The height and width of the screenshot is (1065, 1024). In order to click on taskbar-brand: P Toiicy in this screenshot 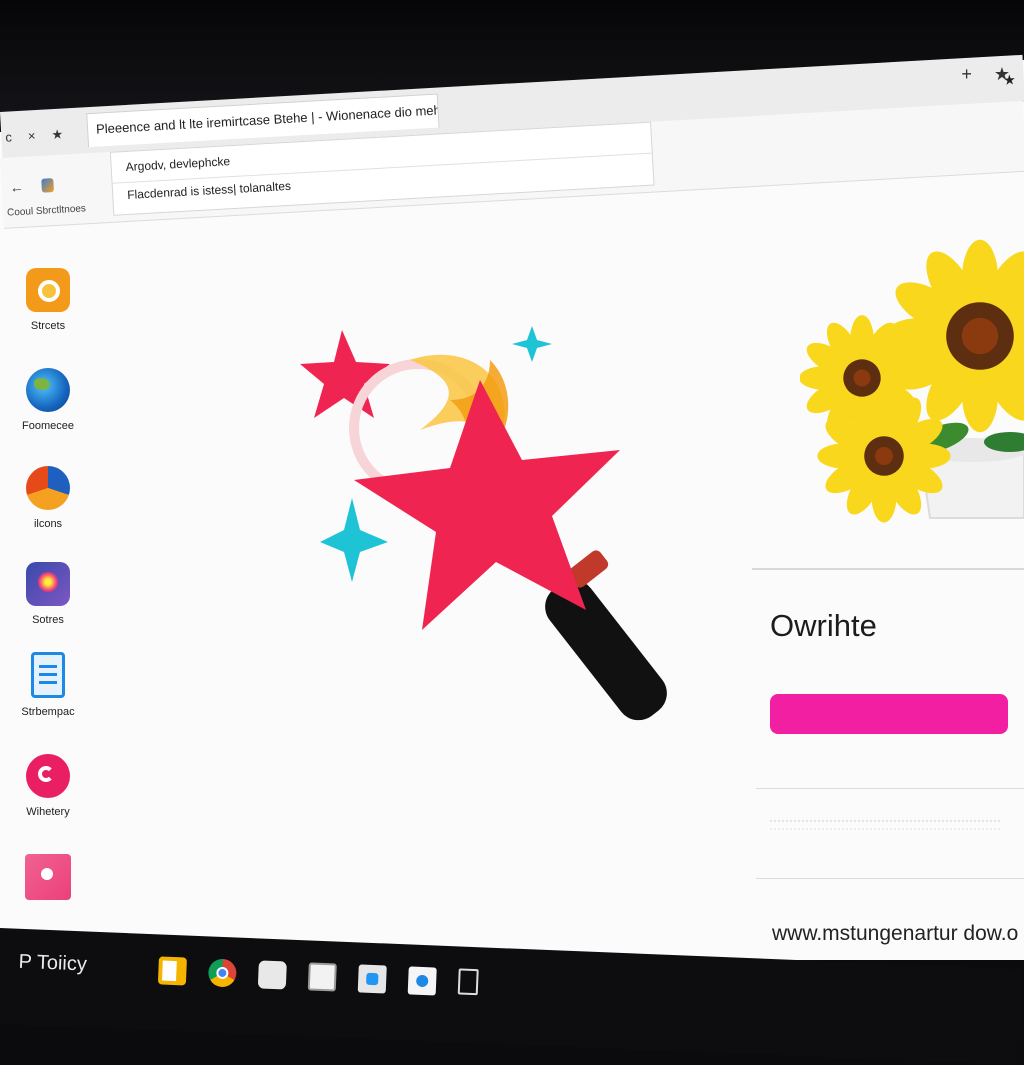, I will do `click(52, 964)`.